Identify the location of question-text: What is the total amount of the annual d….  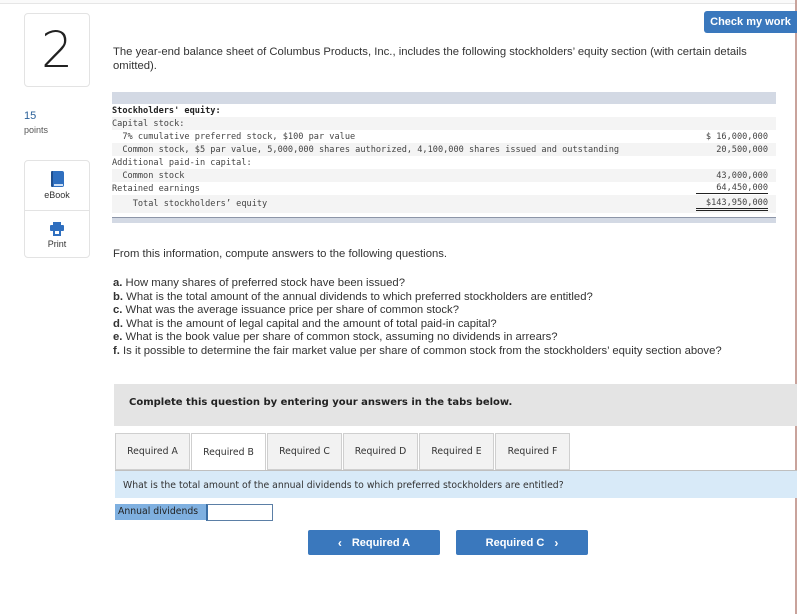
(358, 296).